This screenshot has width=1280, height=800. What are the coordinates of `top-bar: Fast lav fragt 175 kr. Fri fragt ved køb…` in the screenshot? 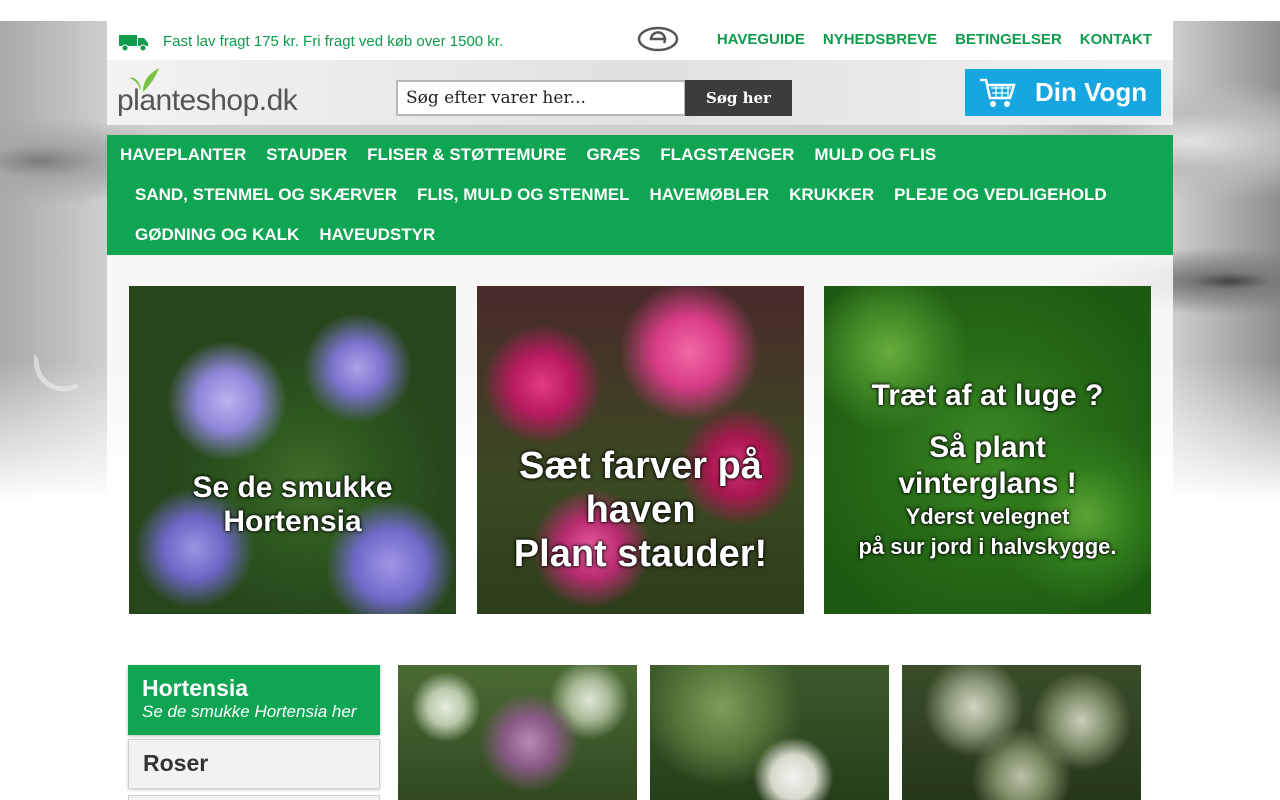 It's located at (640, 40).